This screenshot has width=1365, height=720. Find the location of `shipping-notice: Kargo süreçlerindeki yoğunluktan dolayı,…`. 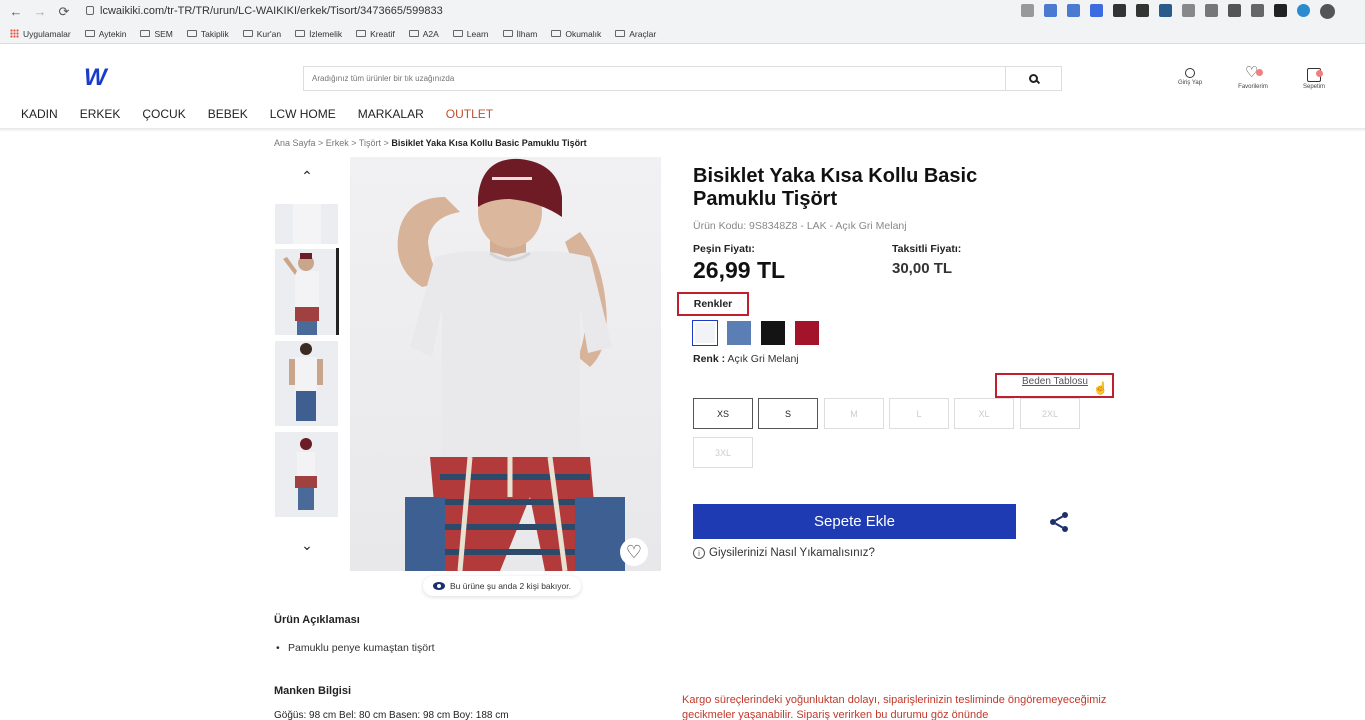

shipping-notice: Kargo süreçlerindeki yoğunluktan dolayı,… is located at coordinates (894, 707).